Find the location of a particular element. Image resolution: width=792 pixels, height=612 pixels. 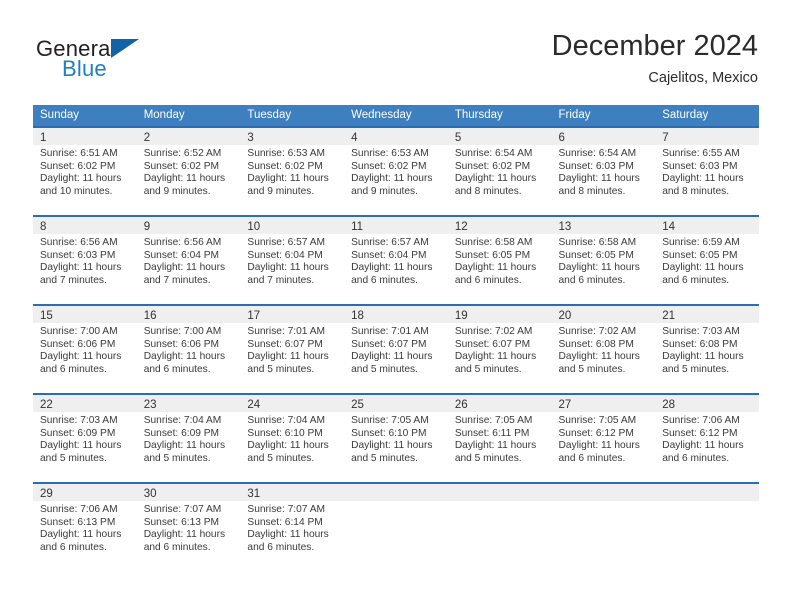

sunrise-text: Sunrise: 7:01 AM is located at coordinates (390, 331).